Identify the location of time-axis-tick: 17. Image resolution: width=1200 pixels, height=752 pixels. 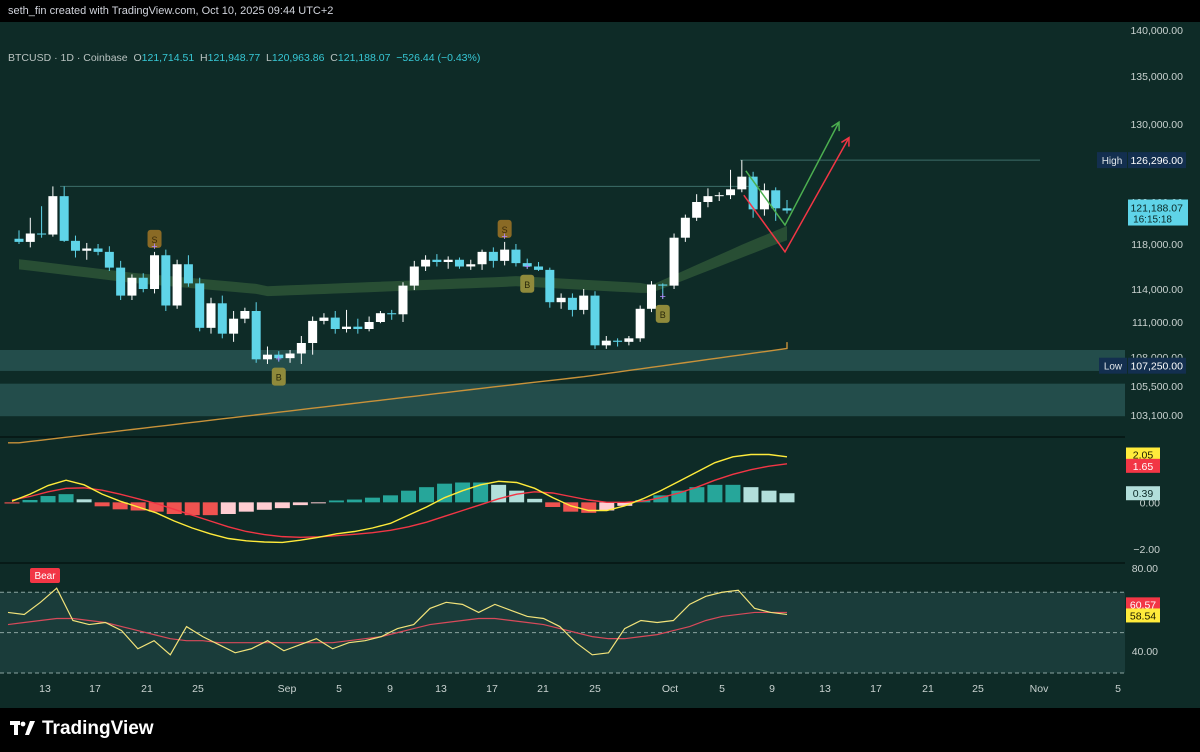
(876, 689).